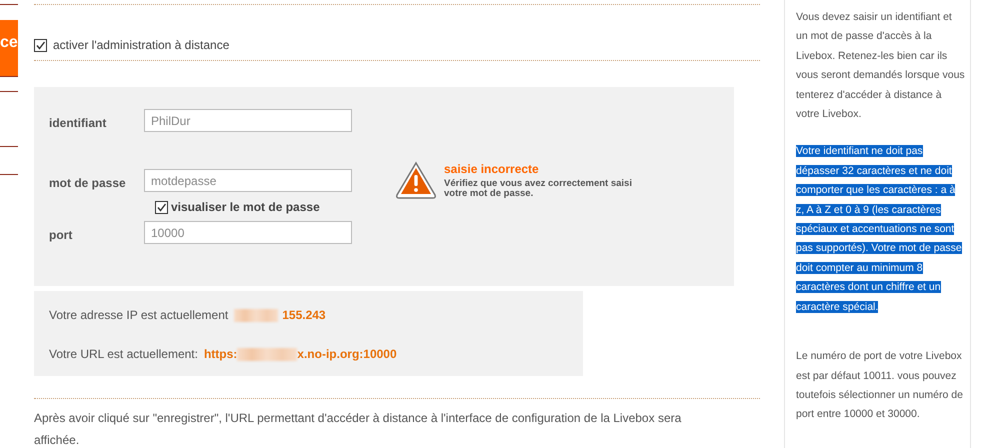 Image resolution: width=992 pixels, height=448 pixels. What do you see at coordinates (304, 315) in the screenshot?
I see `ip-address: 155.243` at bounding box center [304, 315].